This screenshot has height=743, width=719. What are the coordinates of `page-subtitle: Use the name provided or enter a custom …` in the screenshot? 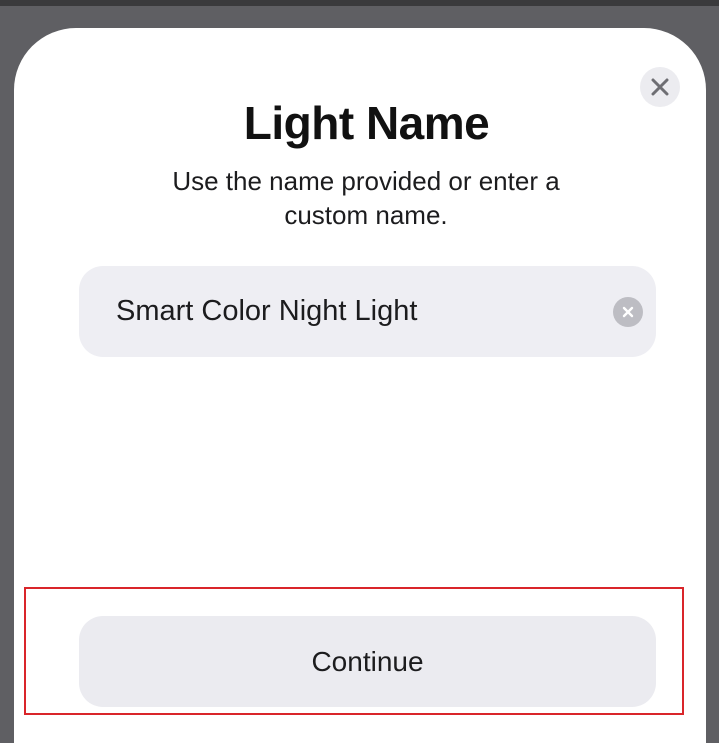 It's located at (366, 198).